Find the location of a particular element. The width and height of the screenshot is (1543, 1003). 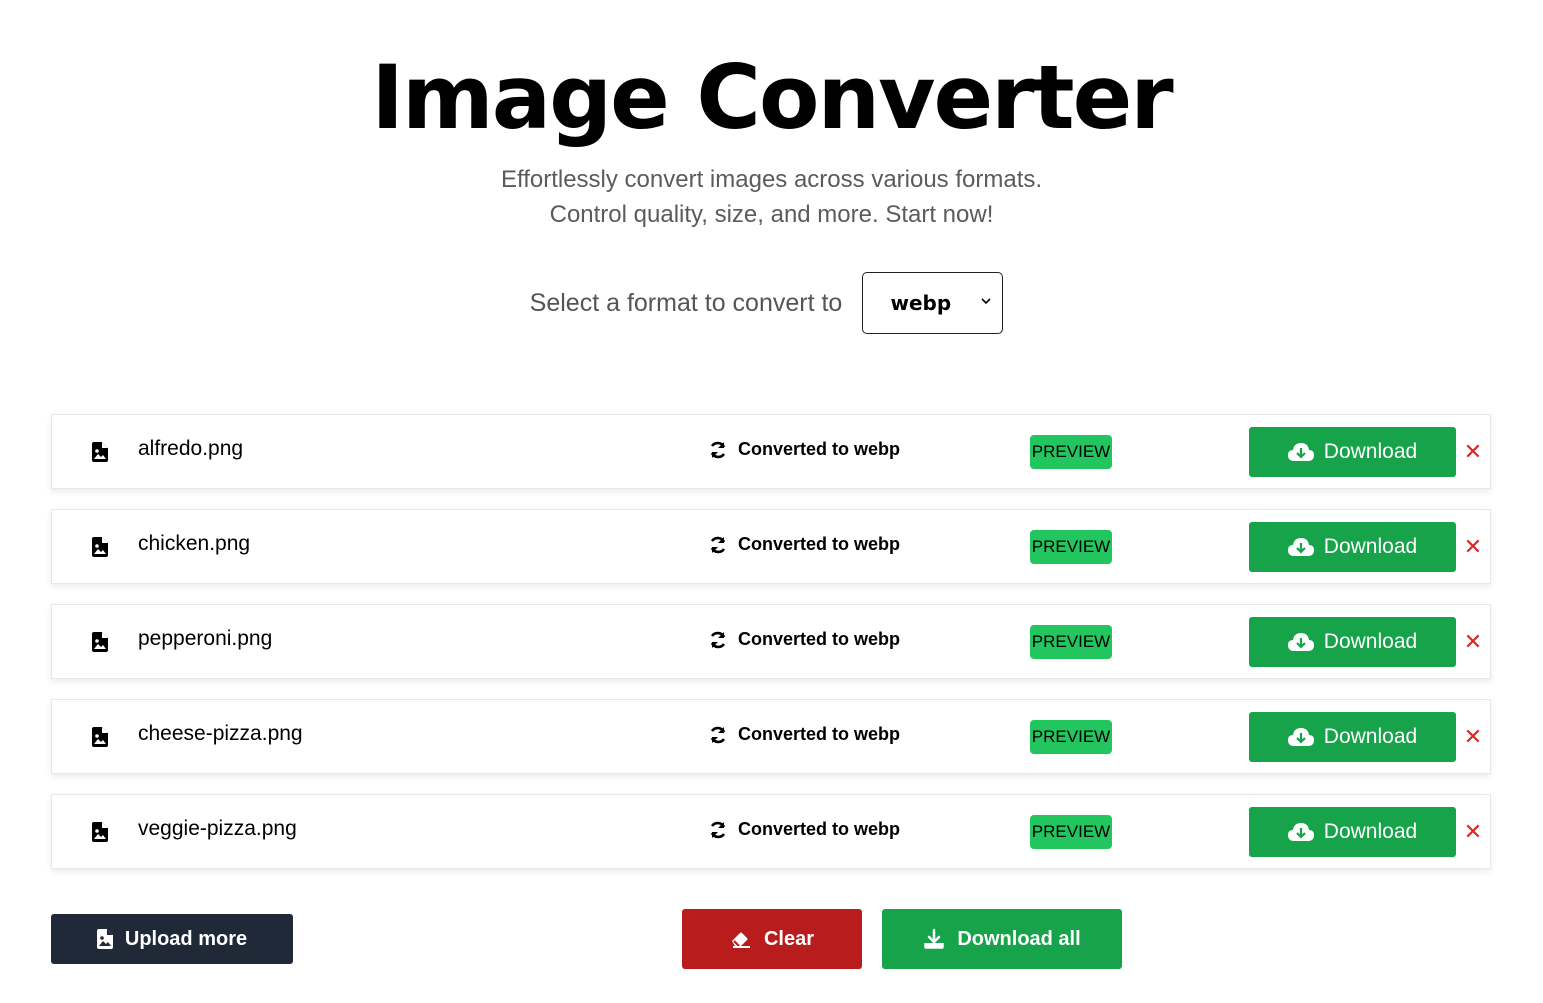

file-name: cheese-pizza.png is located at coordinates (220, 733).